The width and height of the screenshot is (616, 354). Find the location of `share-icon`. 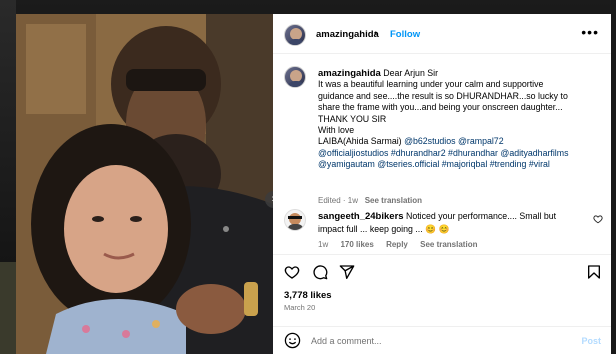

share-icon is located at coordinates (347, 272).